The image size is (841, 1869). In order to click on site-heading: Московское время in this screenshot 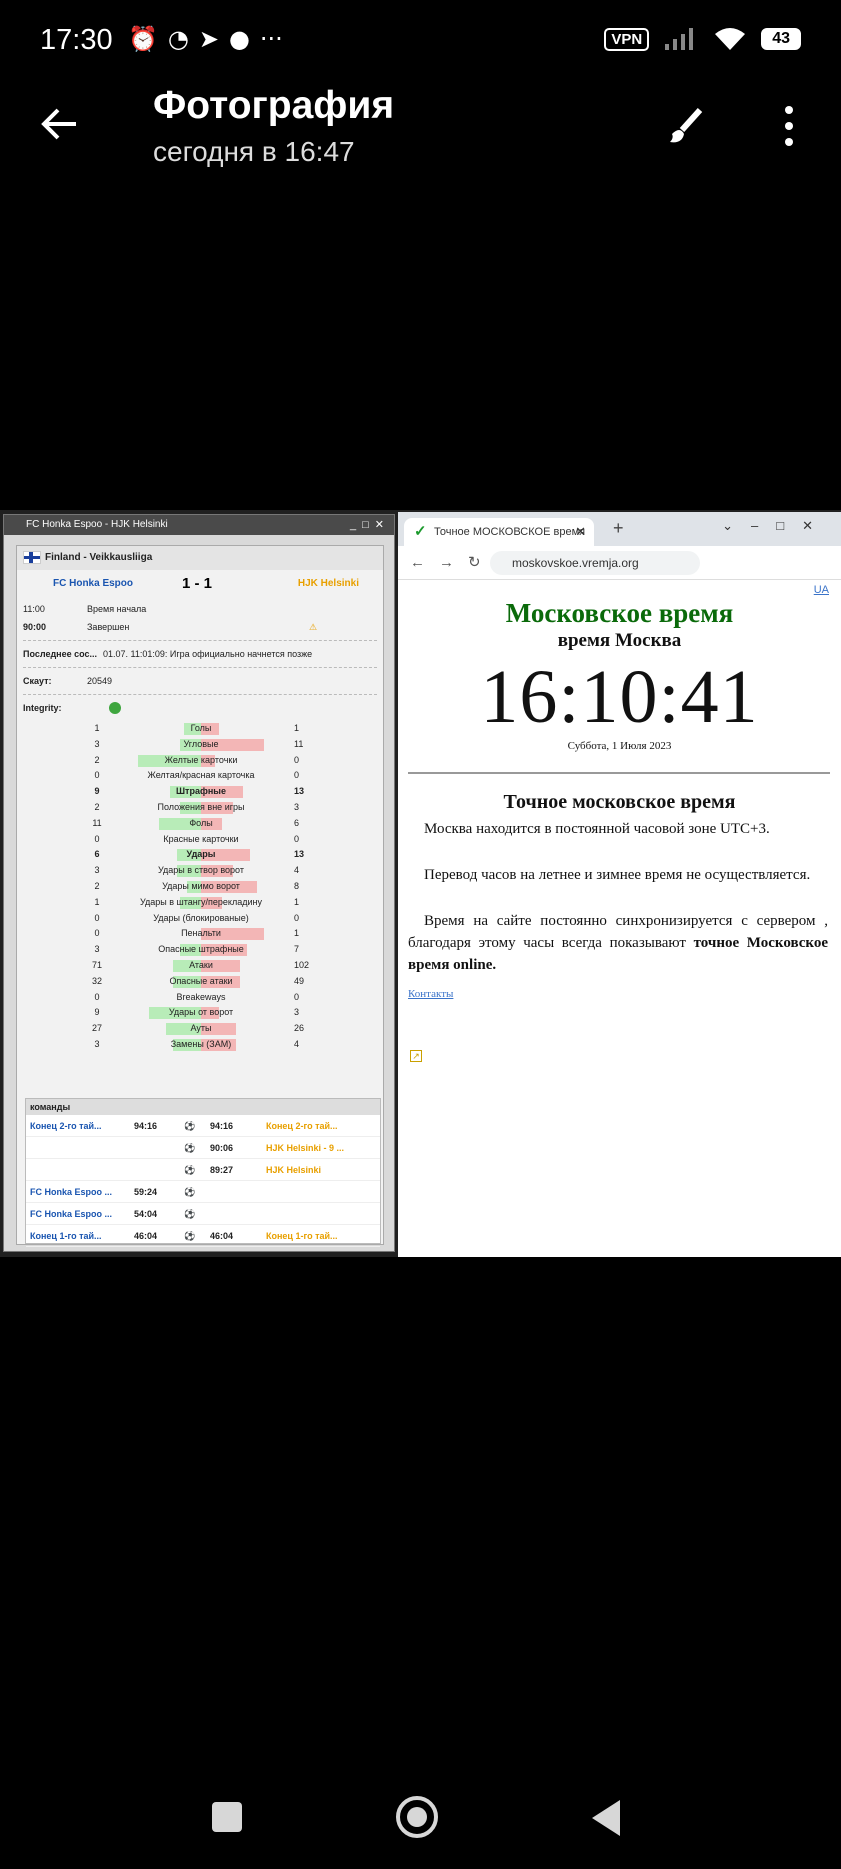, I will do `click(619, 613)`.